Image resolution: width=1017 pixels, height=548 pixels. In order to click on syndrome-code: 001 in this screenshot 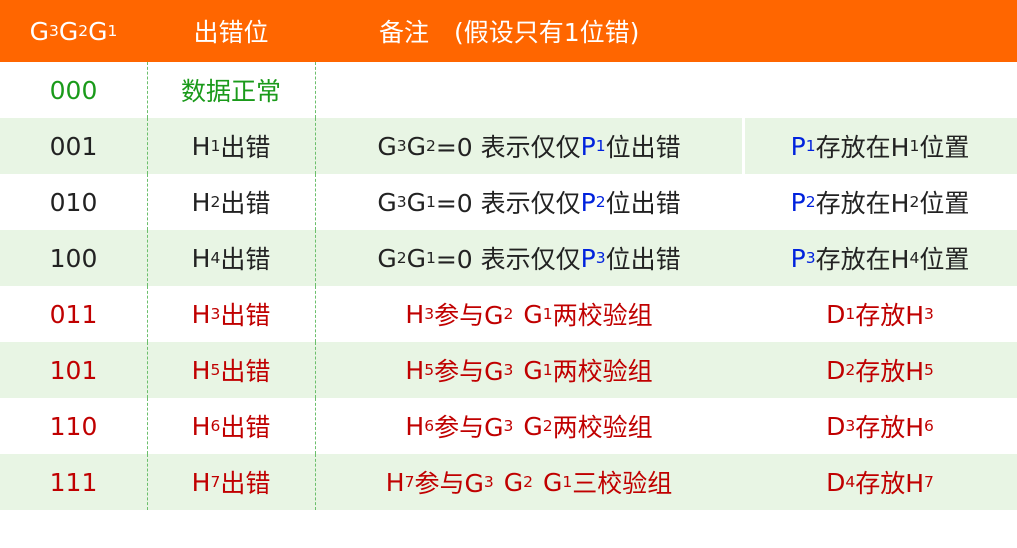, I will do `click(73, 146)`.